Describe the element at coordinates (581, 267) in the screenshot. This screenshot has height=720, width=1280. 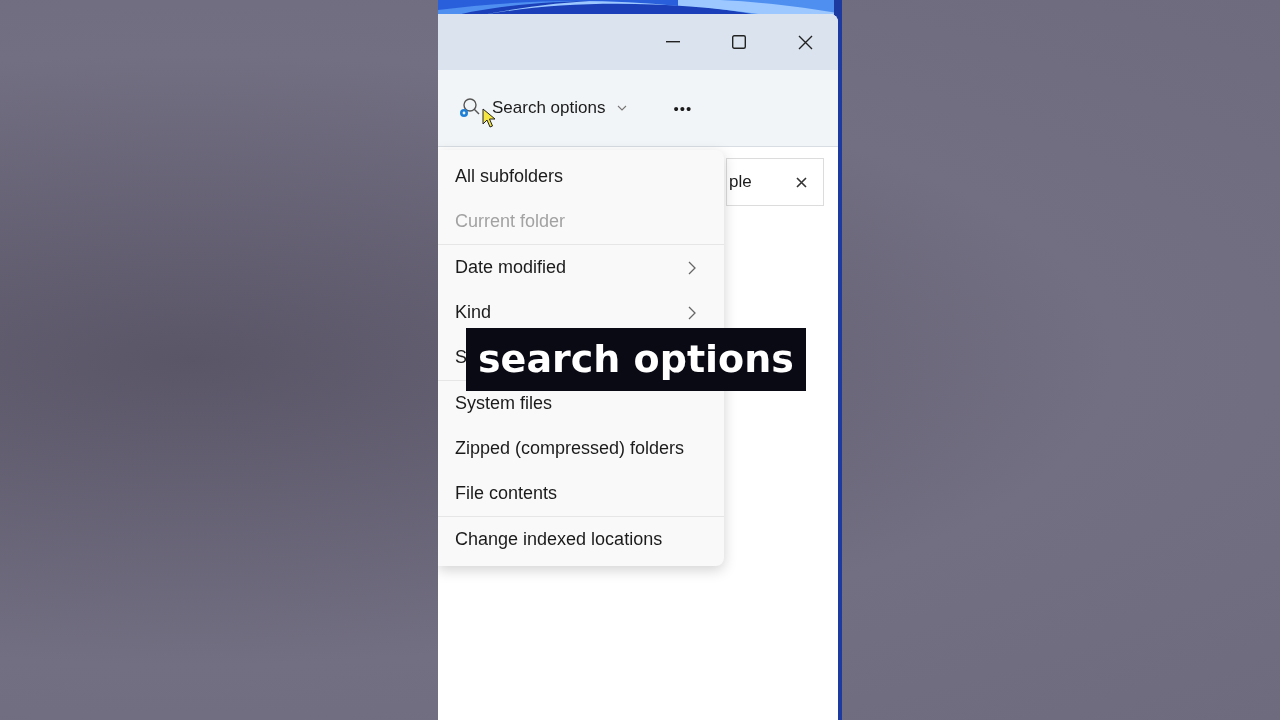
I see `menu-item: Date modified` at that location.